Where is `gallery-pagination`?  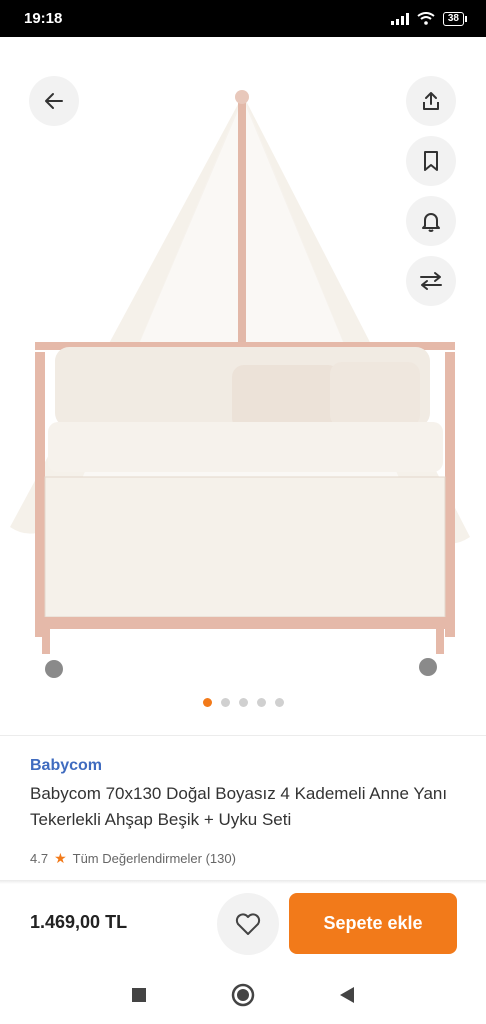 gallery-pagination is located at coordinates (243, 702).